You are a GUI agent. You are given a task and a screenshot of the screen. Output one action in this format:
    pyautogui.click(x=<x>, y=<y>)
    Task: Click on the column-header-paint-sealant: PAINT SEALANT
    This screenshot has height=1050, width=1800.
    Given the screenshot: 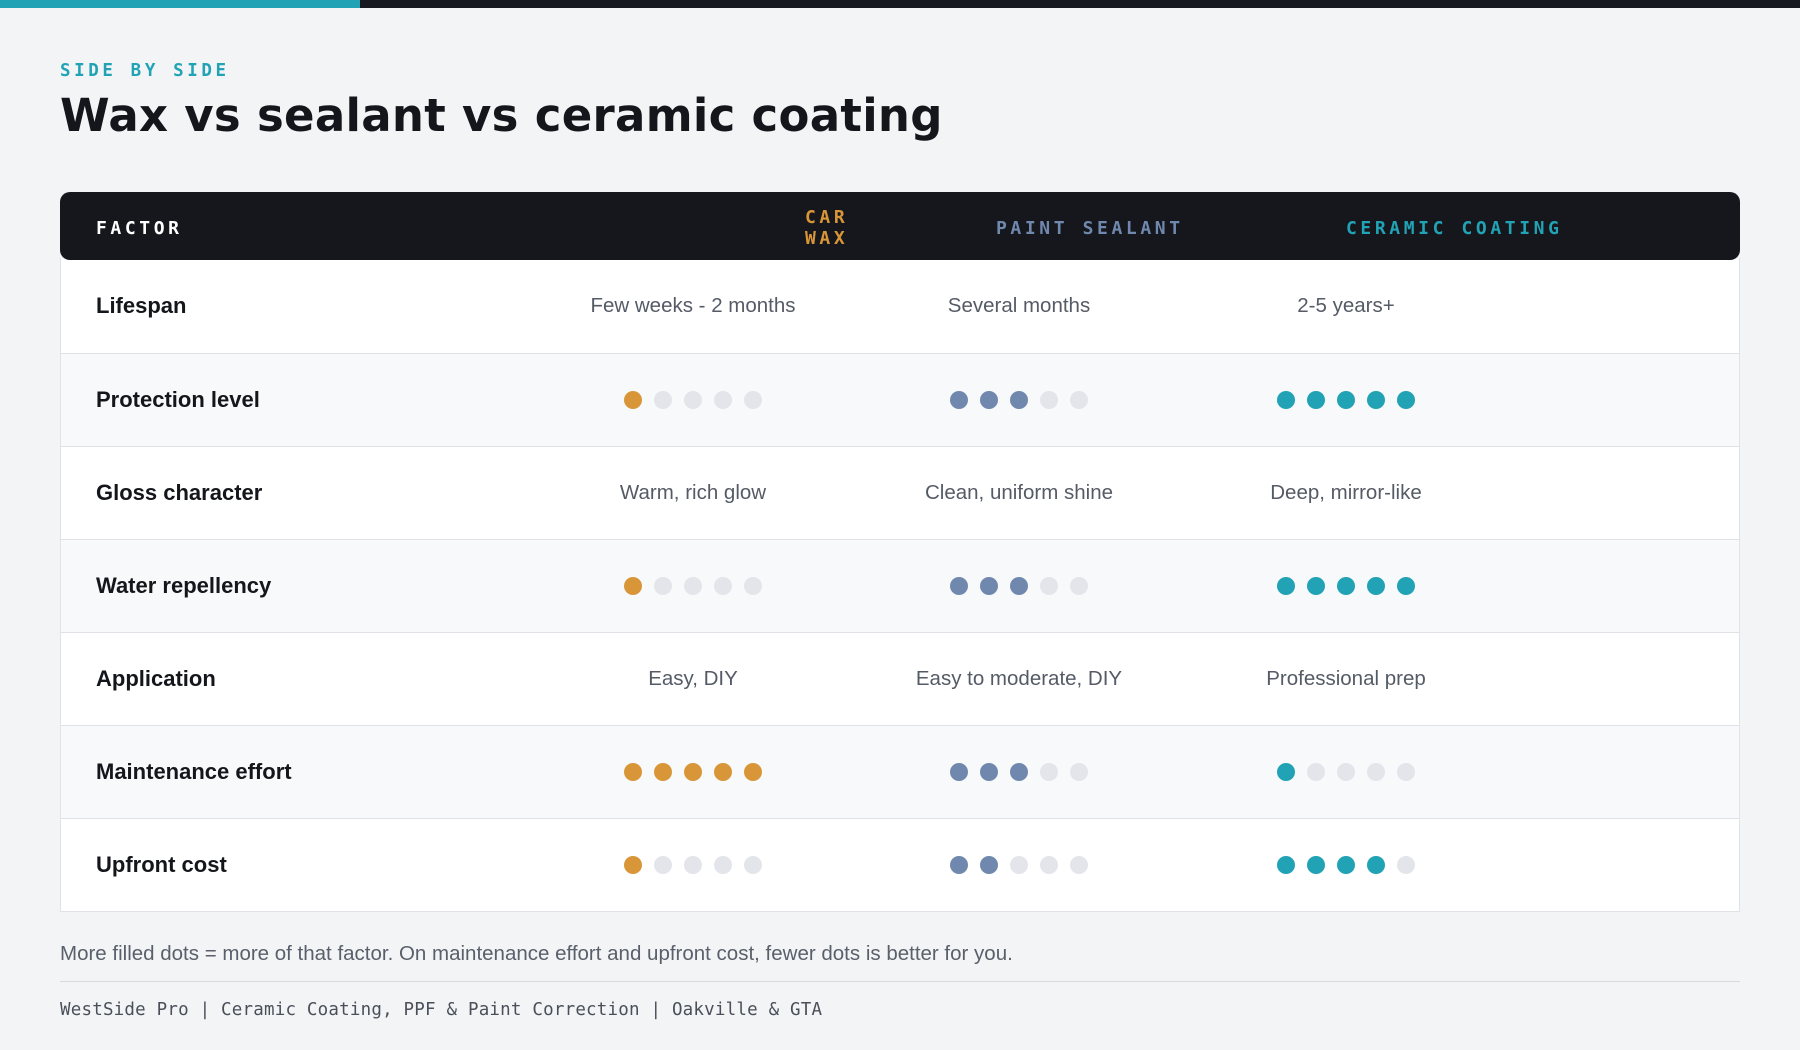 What is the action you would take?
    pyautogui.click(x=1090, y=228)
    